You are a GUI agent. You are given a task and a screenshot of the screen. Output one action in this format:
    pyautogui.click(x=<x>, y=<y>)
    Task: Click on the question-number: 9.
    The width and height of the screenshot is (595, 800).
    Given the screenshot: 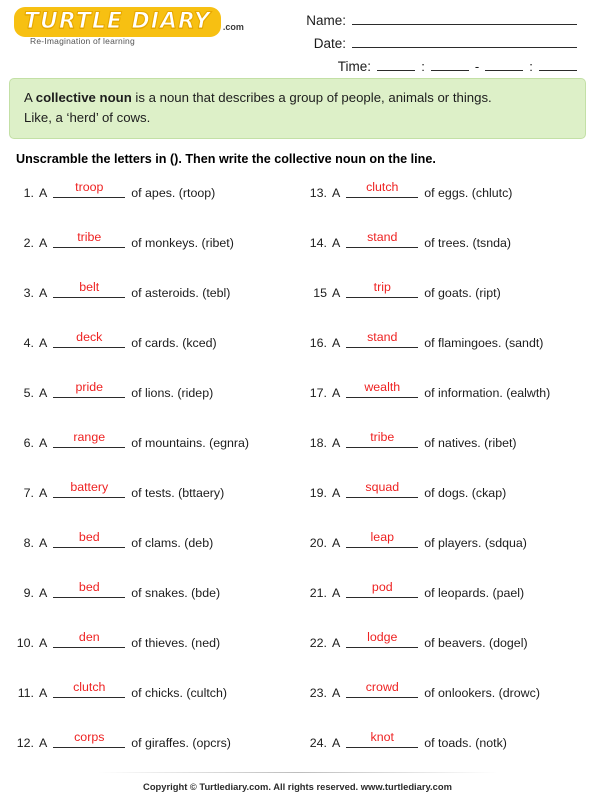 What is the action you would take?
    pyautogui.click(x=28, y=592)
    